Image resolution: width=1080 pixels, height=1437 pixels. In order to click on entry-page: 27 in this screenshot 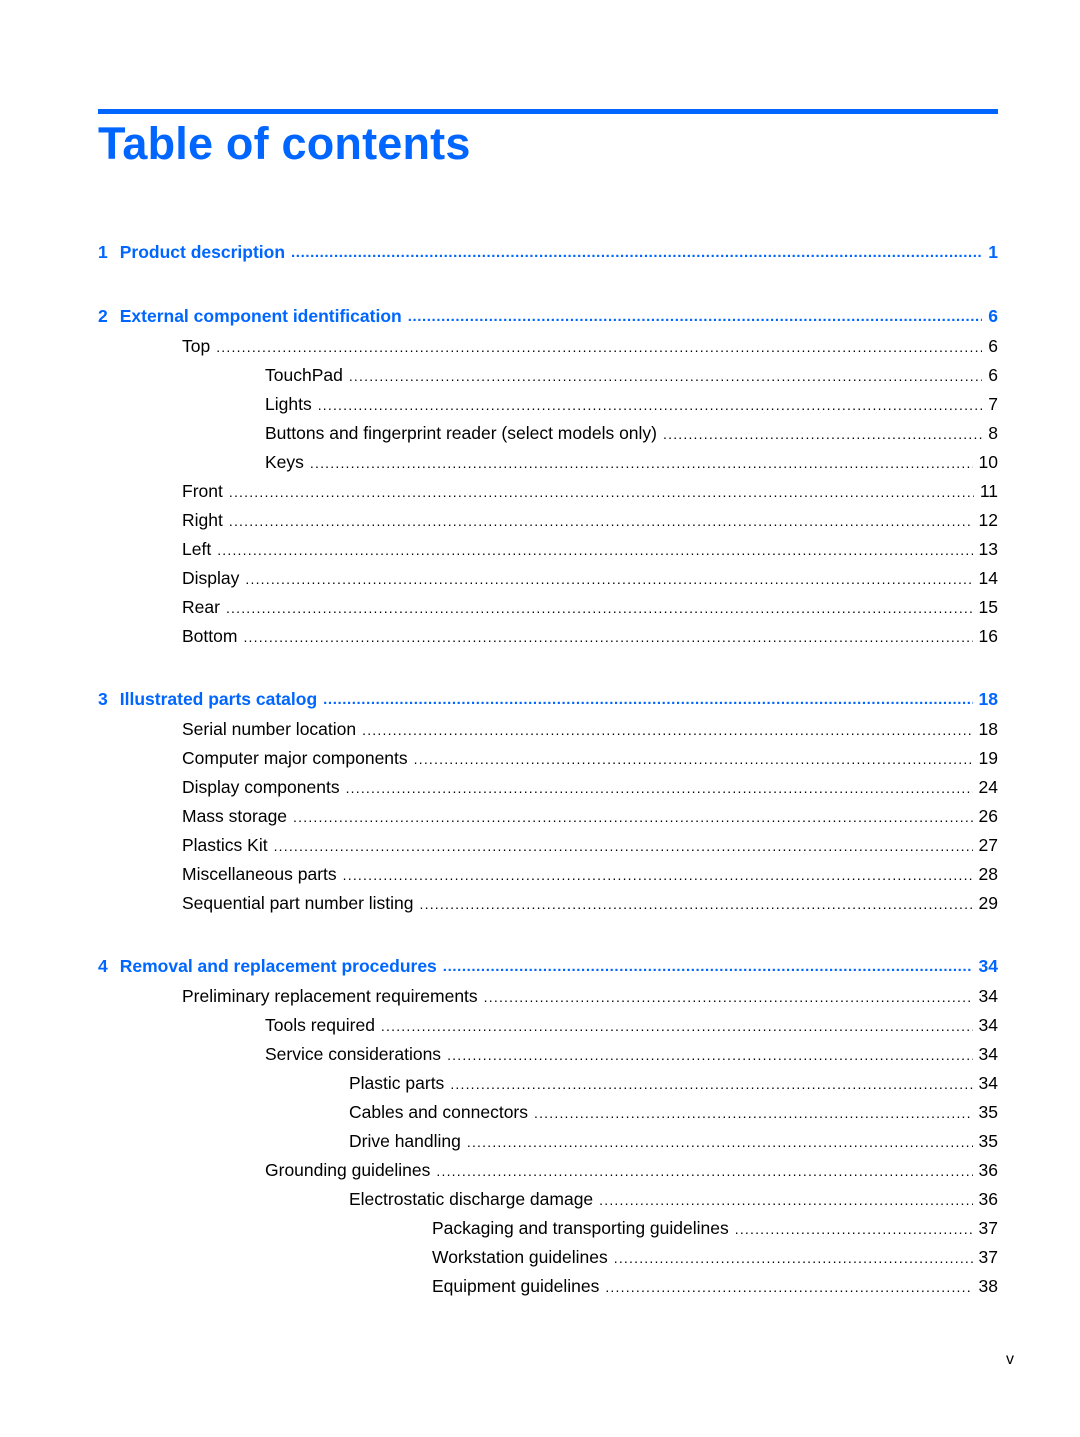, I will do `click(988, 845)`.